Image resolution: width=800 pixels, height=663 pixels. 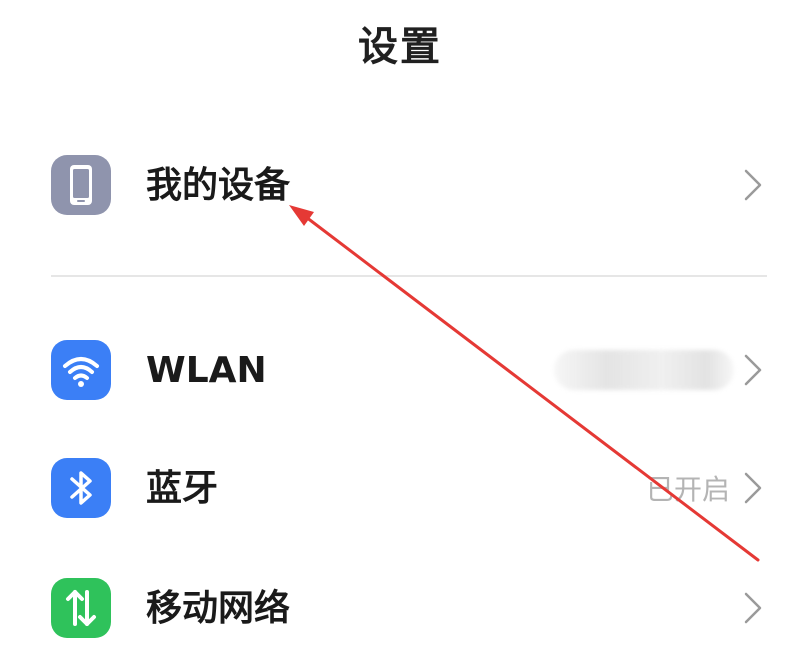 What do you see at coordinates (206, 370) in the screenshot?
I see `settings-item-label: WLAN` at bounding box center [206, 370].